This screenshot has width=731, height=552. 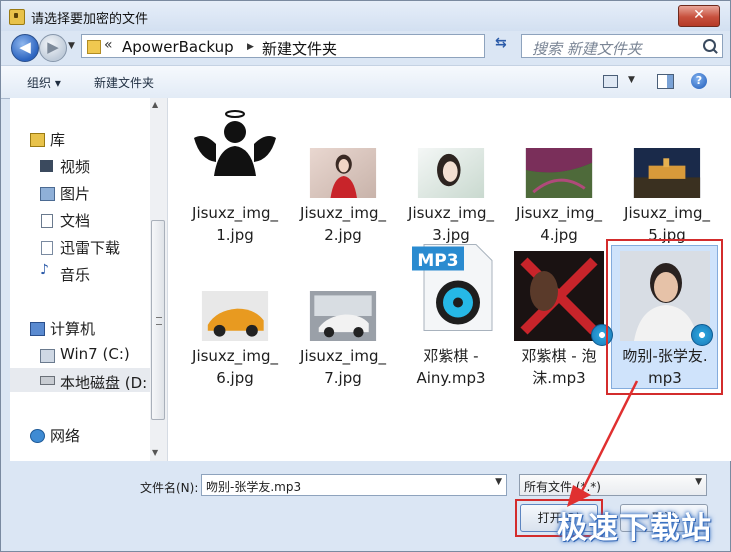 I want to click on annotation-arrow, so click(x=603, y=443).